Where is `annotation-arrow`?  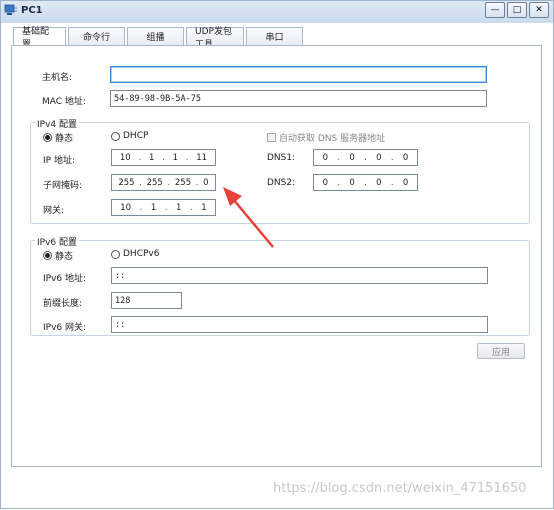 annotation-arrow is located at coordinates (248, 217).